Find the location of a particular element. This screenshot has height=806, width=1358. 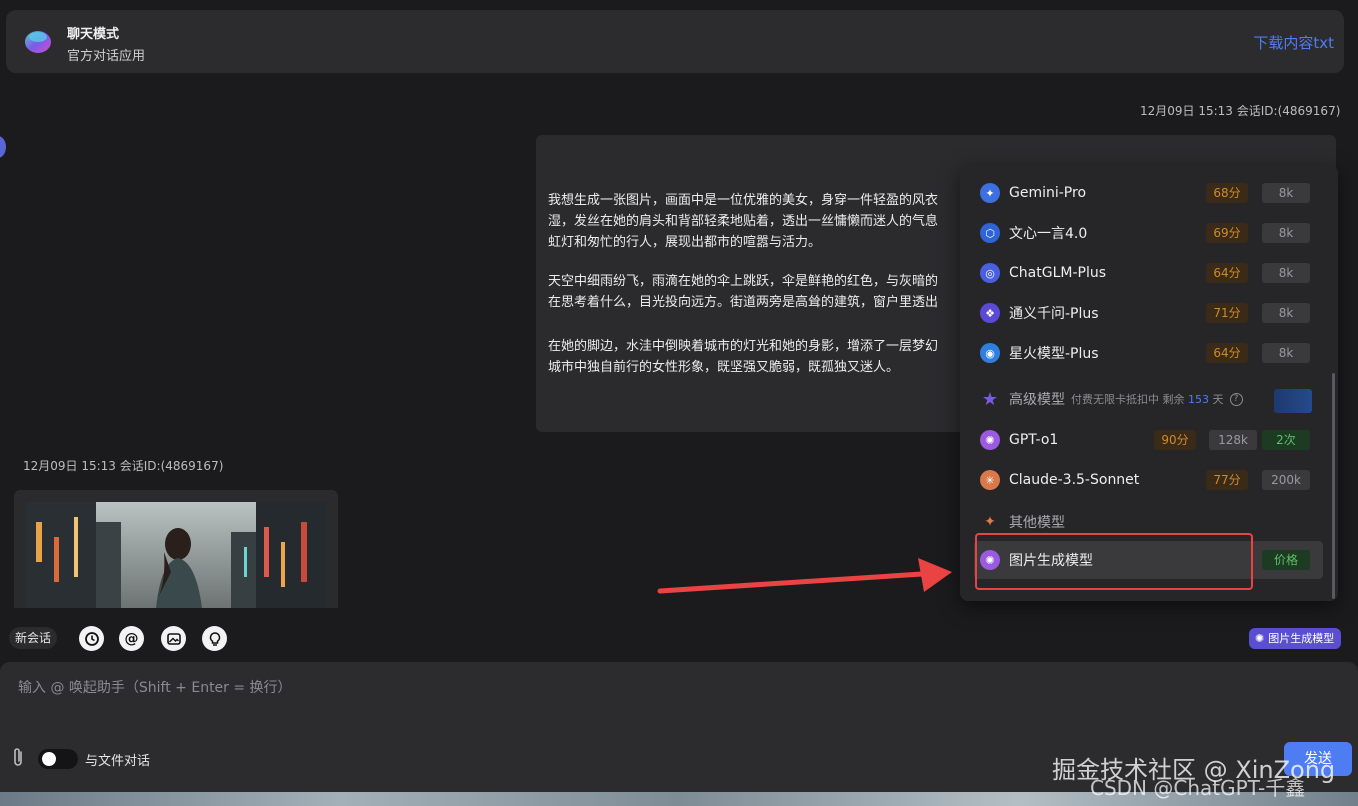

advanced-models-section: ★ 高级模型 付费无限卡抵扣中 剩余 153 天 ? is located at coordinates (1111, 399).